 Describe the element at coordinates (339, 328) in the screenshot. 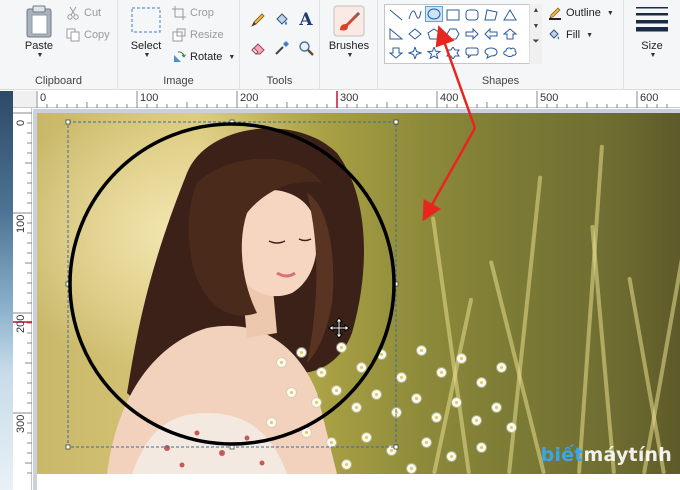

I see `move-cursor-icon` at that location.